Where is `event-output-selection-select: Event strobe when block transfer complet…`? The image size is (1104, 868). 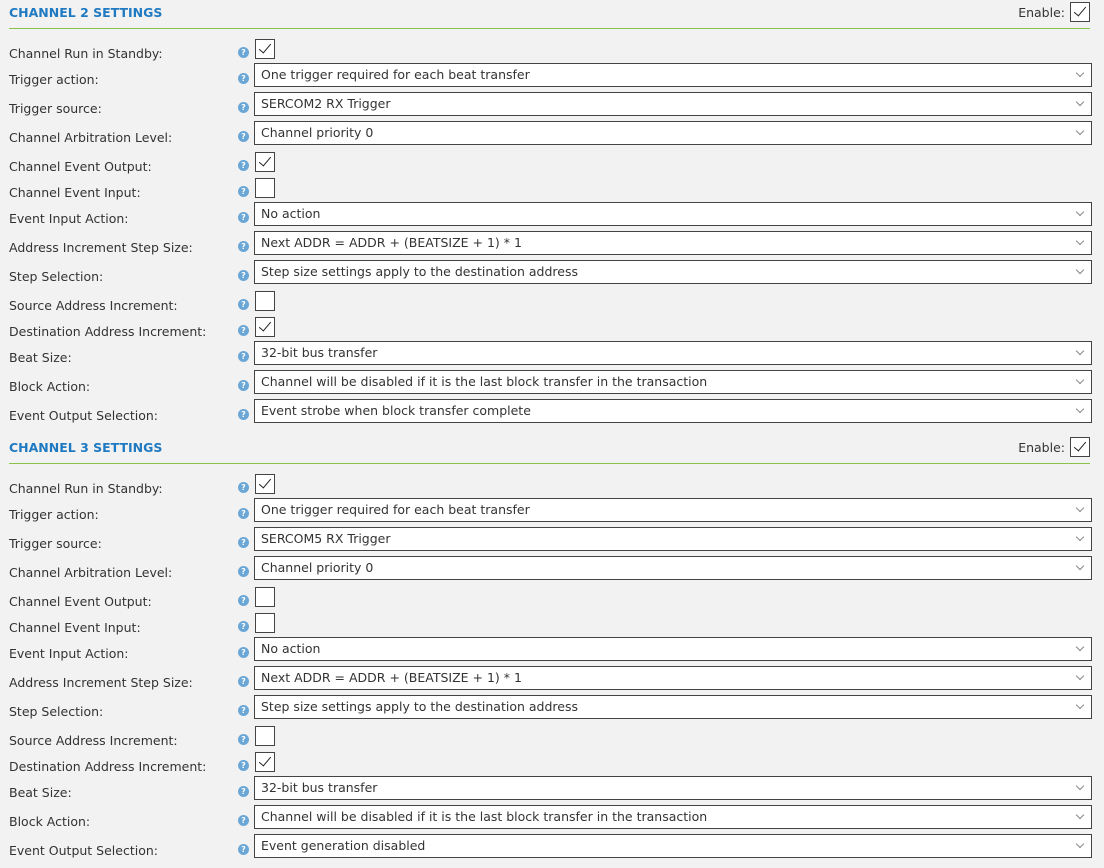
event-output-selection-select: Event strobe when block transfer complet… is located at coordinates (673, 411).